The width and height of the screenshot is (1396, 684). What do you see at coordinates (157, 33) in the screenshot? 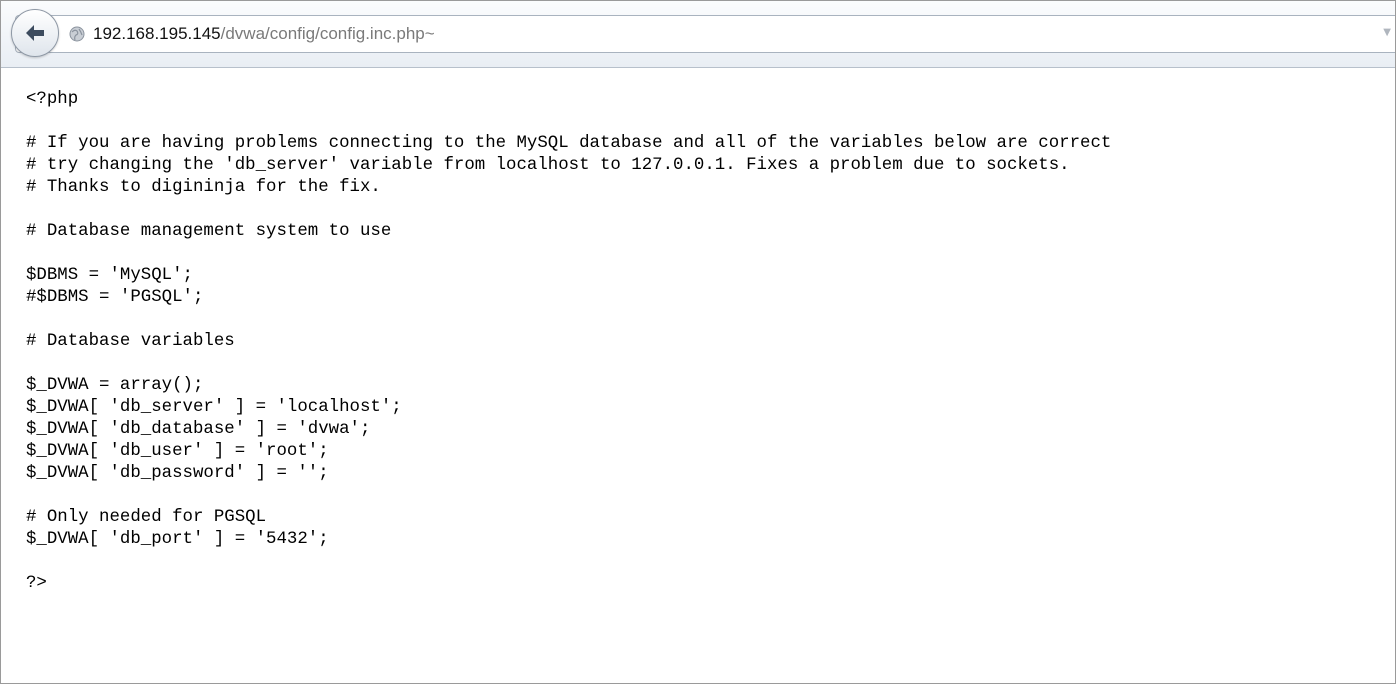
I see `url-host: 192.168.195.145` at bounding box center [157, 33].